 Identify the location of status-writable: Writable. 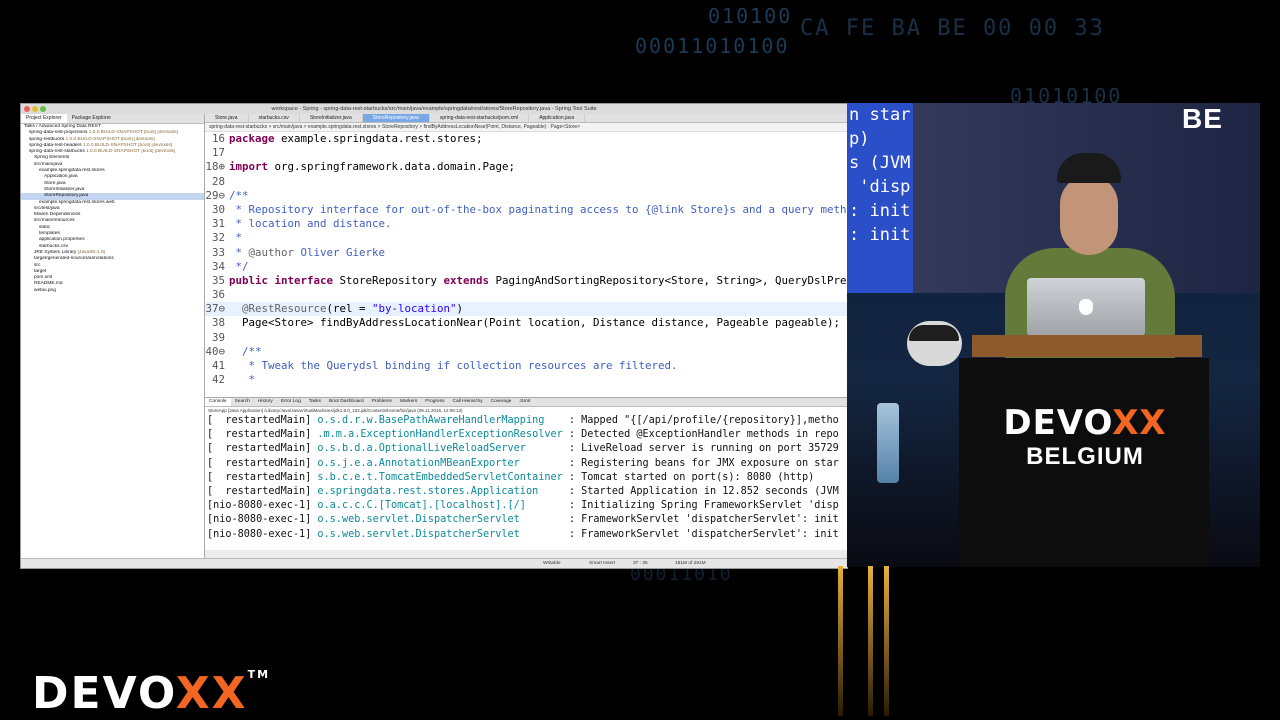
(552, 563).